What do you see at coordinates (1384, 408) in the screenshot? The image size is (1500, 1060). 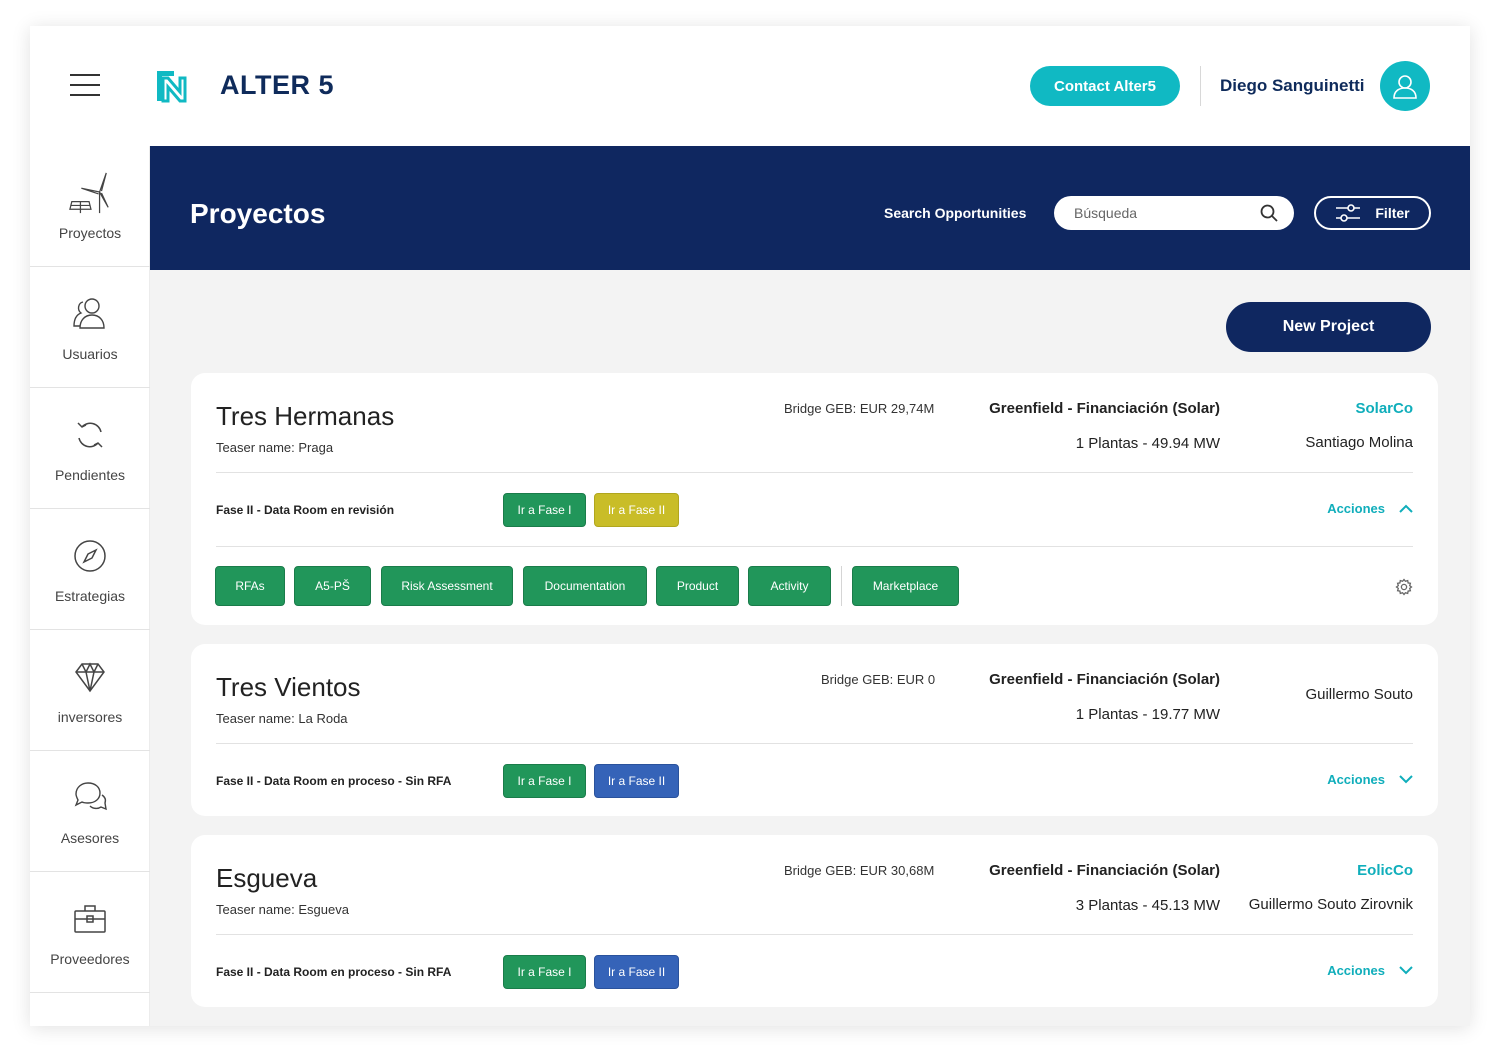 I see `project-company: SolarCo` at bounding box center [1384, 408].